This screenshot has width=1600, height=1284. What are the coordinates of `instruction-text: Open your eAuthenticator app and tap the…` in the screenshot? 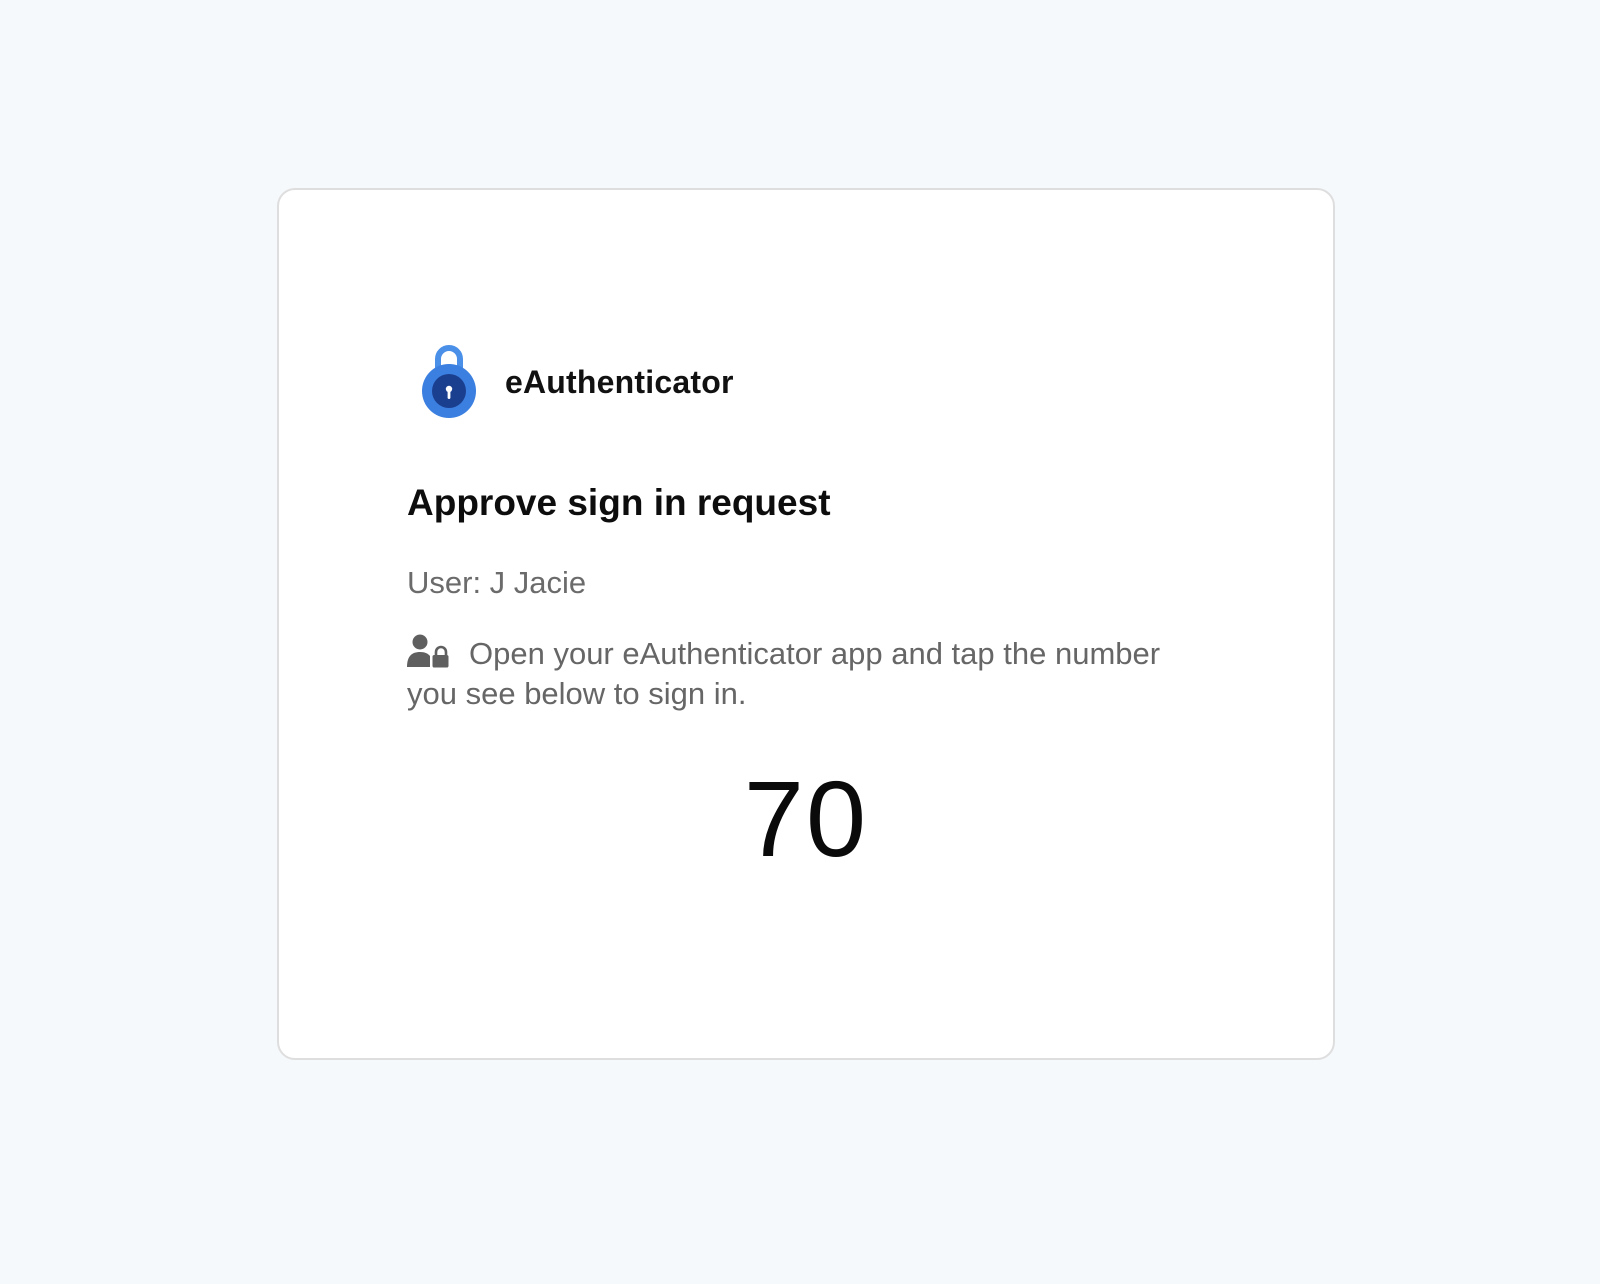 It's located at (807, 674).